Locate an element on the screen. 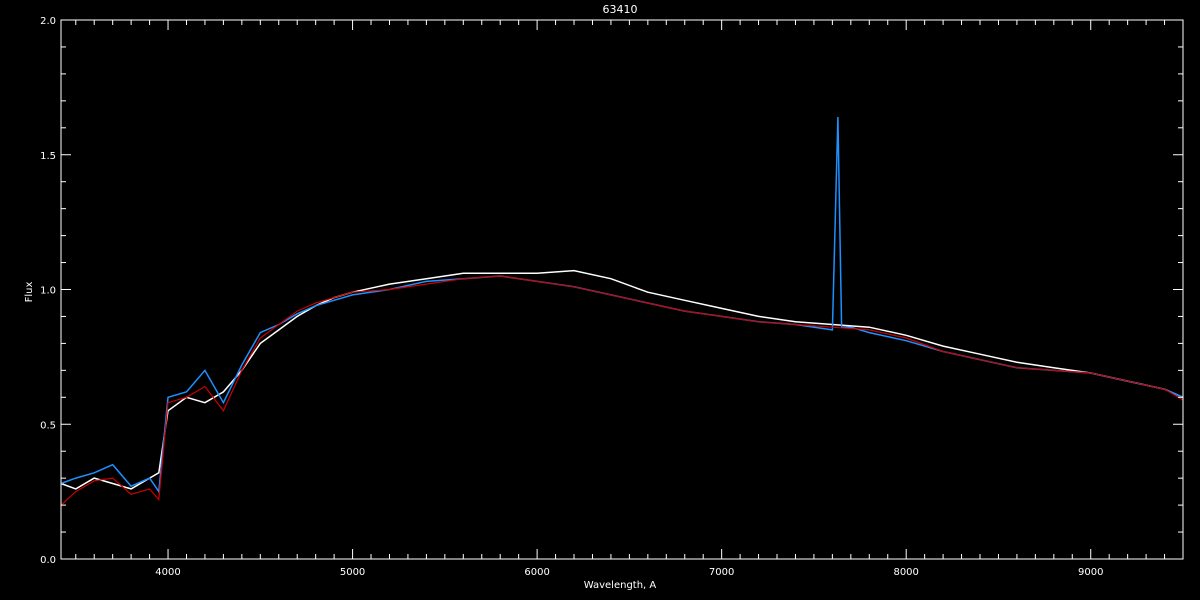 The height and width of the screenshot is (600, 1200). x-tick-label: 4000 is located at coordinates (167, 572).